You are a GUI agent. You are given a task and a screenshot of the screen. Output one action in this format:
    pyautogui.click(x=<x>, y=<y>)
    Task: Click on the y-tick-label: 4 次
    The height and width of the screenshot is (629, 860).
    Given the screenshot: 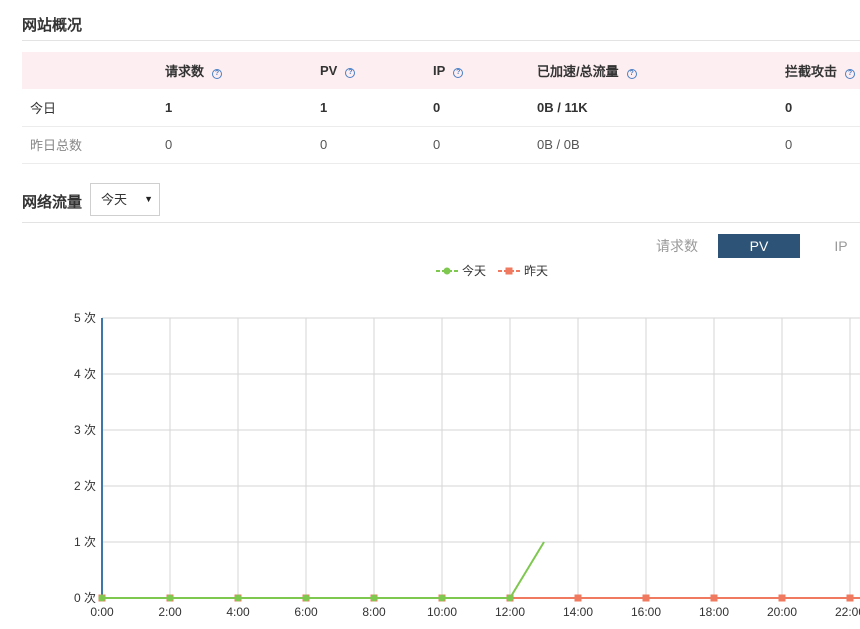 What is the action you would take?
    pyautogui.click(x=85, y=374)
    